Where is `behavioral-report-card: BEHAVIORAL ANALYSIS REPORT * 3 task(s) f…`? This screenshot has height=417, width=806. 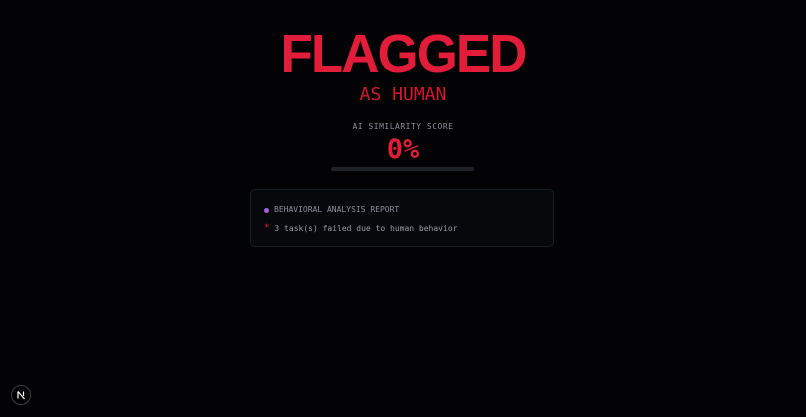 behavioral-report-card: BEHAVIORAL ANALYSIS REPORT * 3 task(s) f… is located at coordinates (402, 218).